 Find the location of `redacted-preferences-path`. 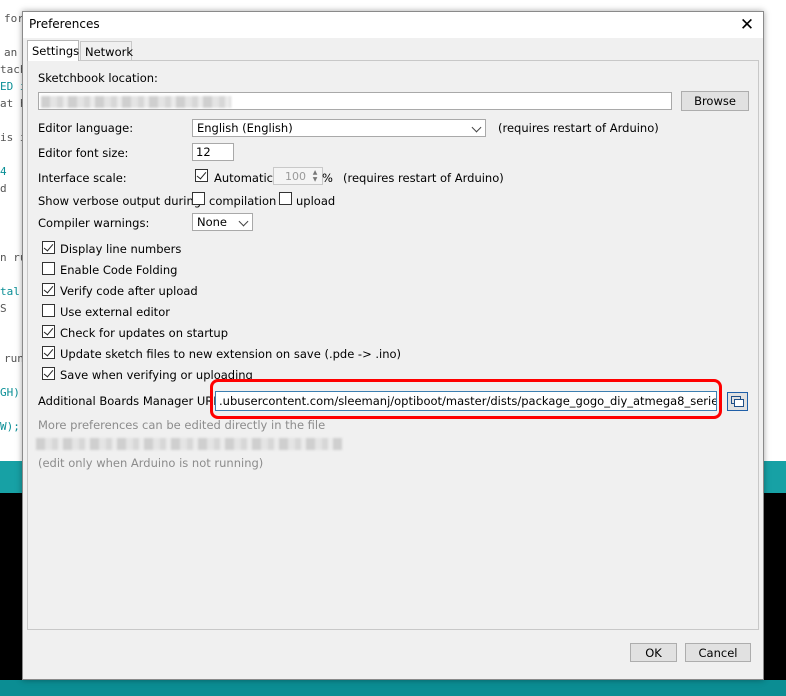

redacted-preferences-path is located at coordinates (189, 444).